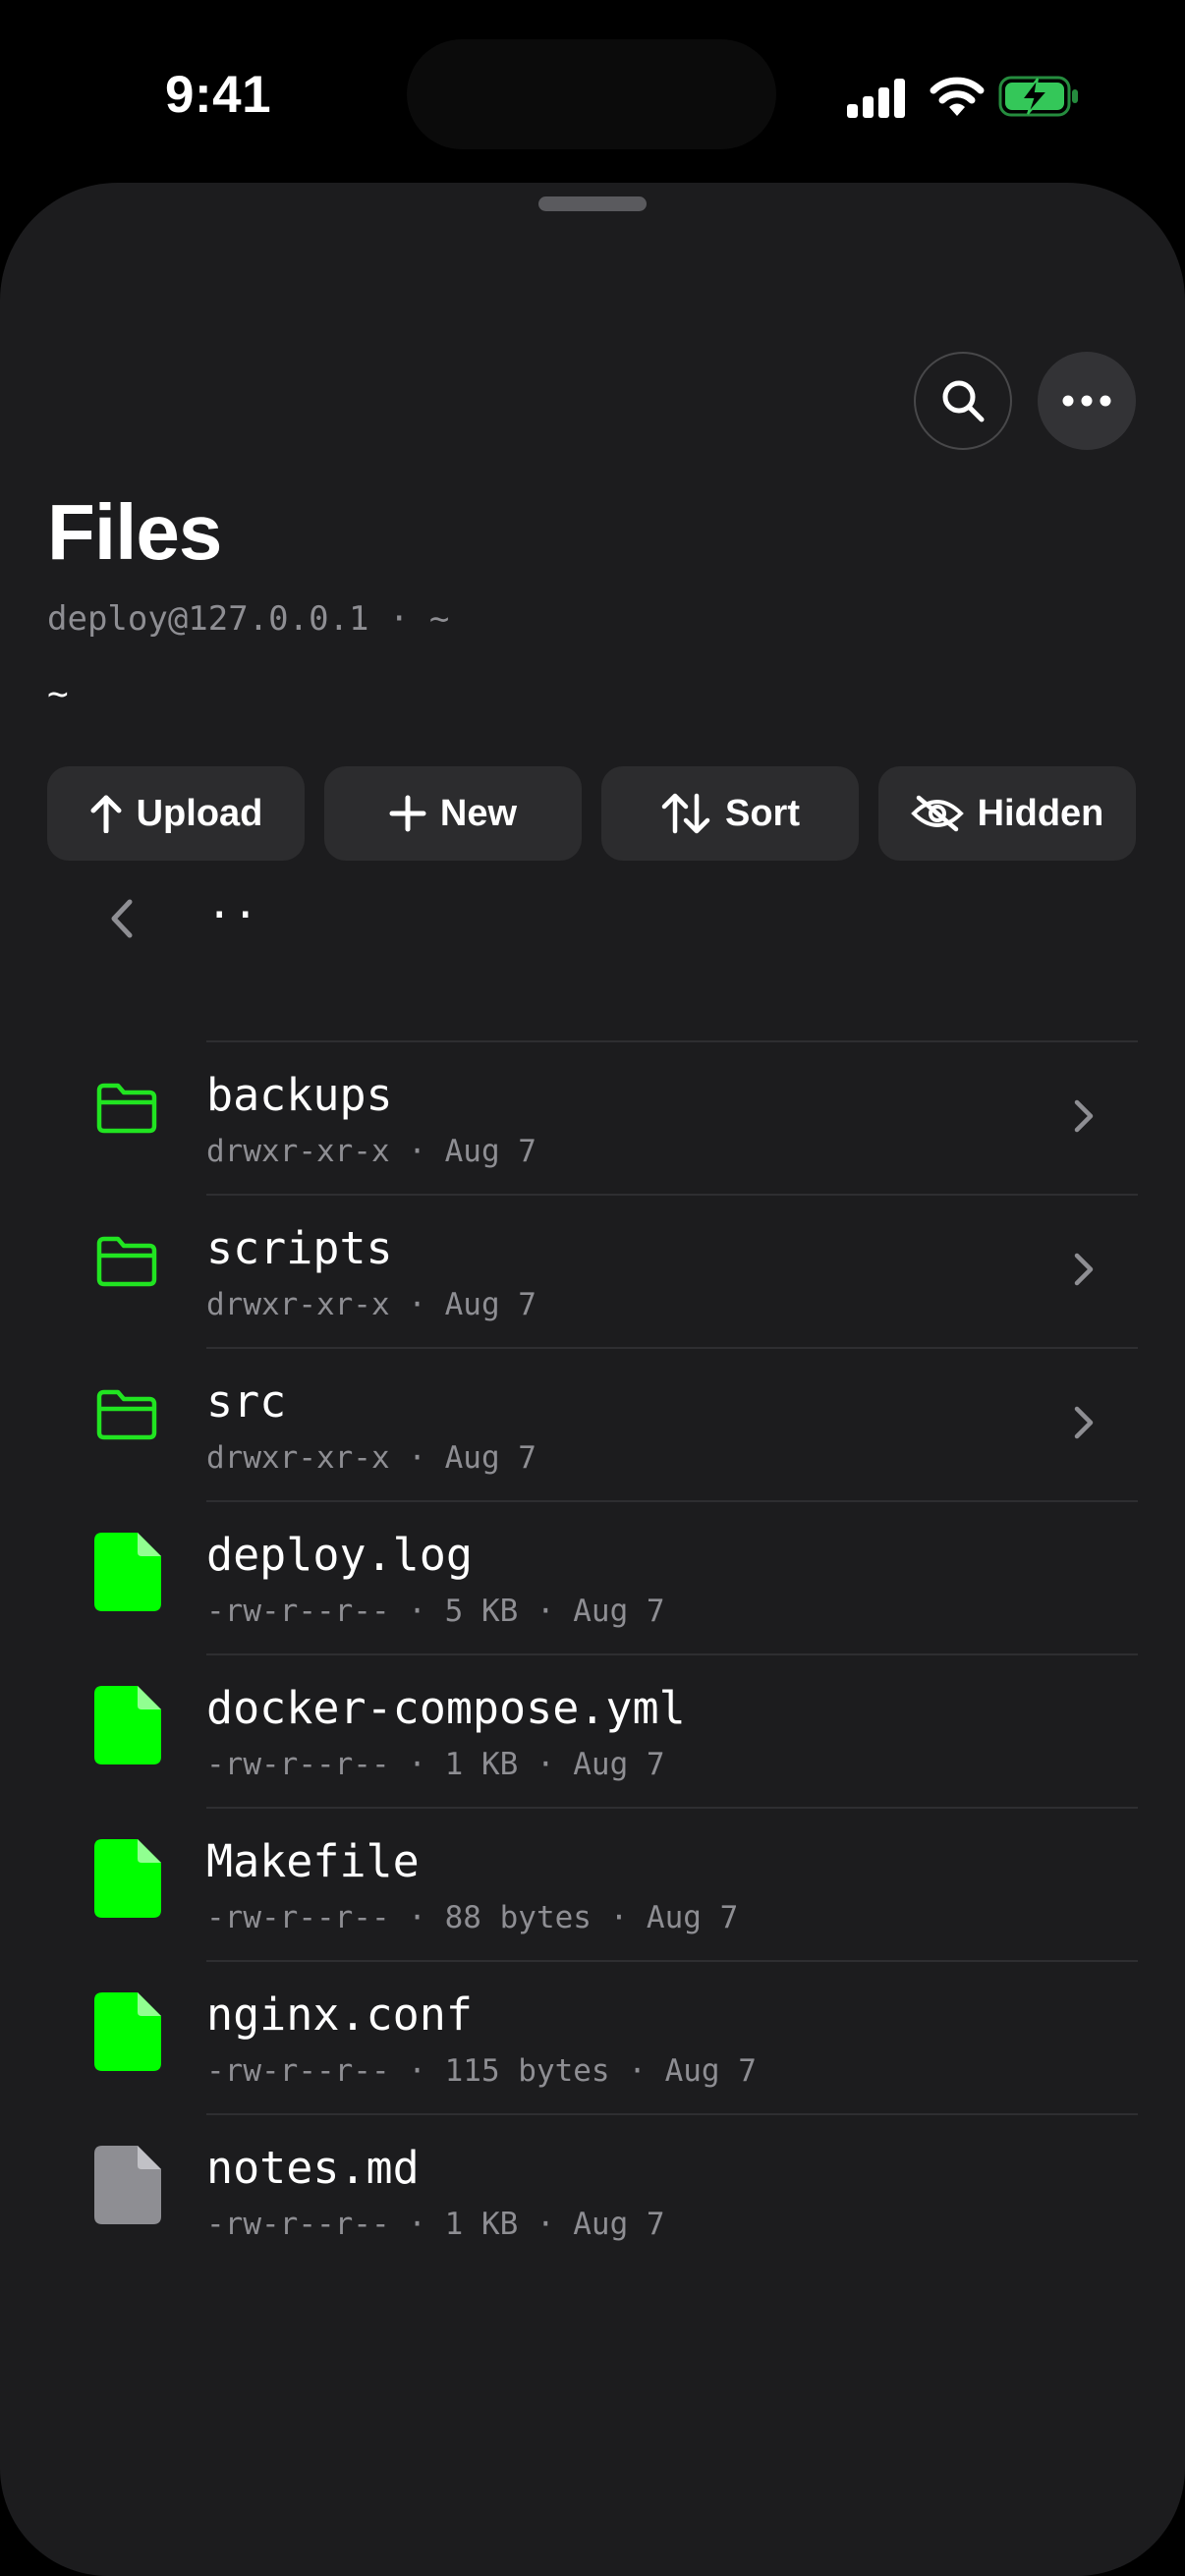 This screenshot has width=1185, height=2576. Describe the element at coordinates (686, 813) in the screenshot. I see `sort-arrows-icon` at that location.